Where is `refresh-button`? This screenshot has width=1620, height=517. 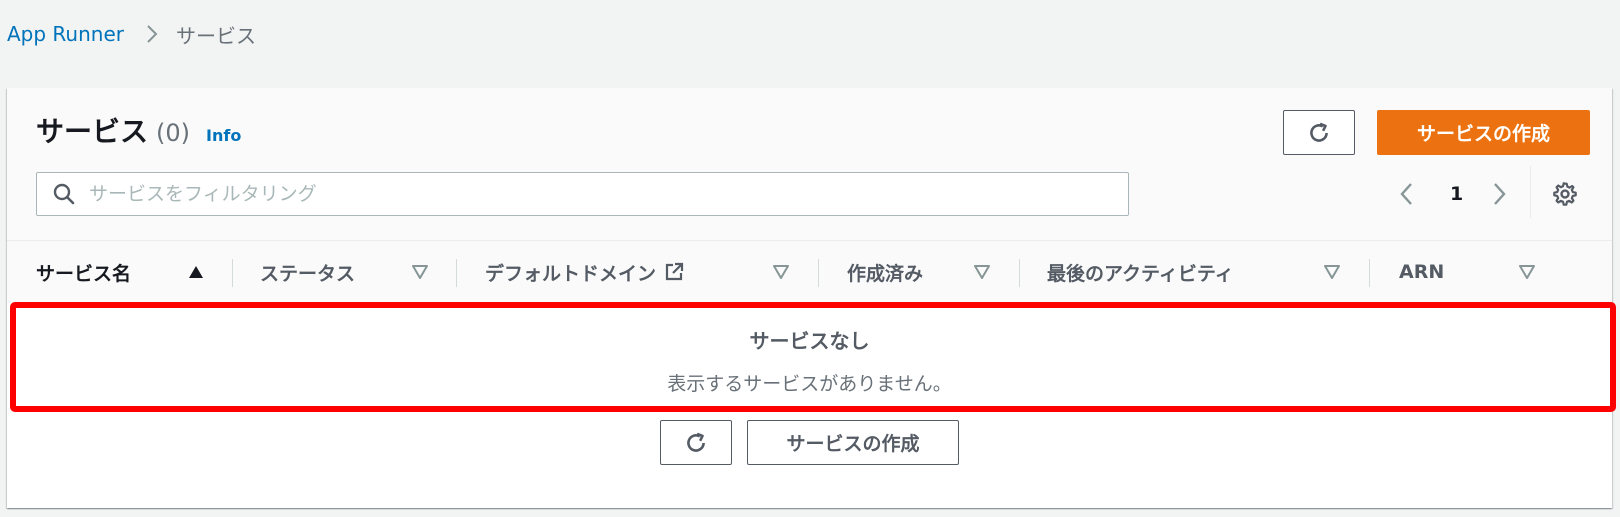
refresh-button is located at coordinates (1319, 132).